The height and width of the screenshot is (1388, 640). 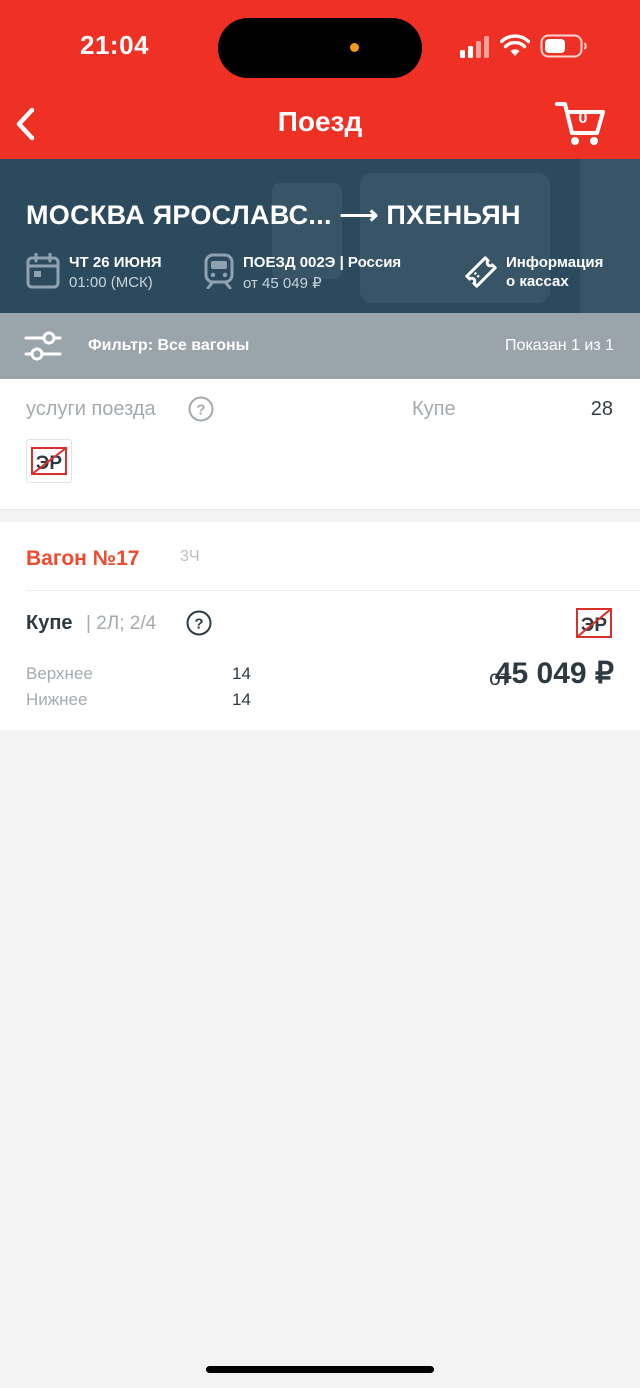 I want to click on ticket-office-info-link: Информация, so click(x=554, y=262).